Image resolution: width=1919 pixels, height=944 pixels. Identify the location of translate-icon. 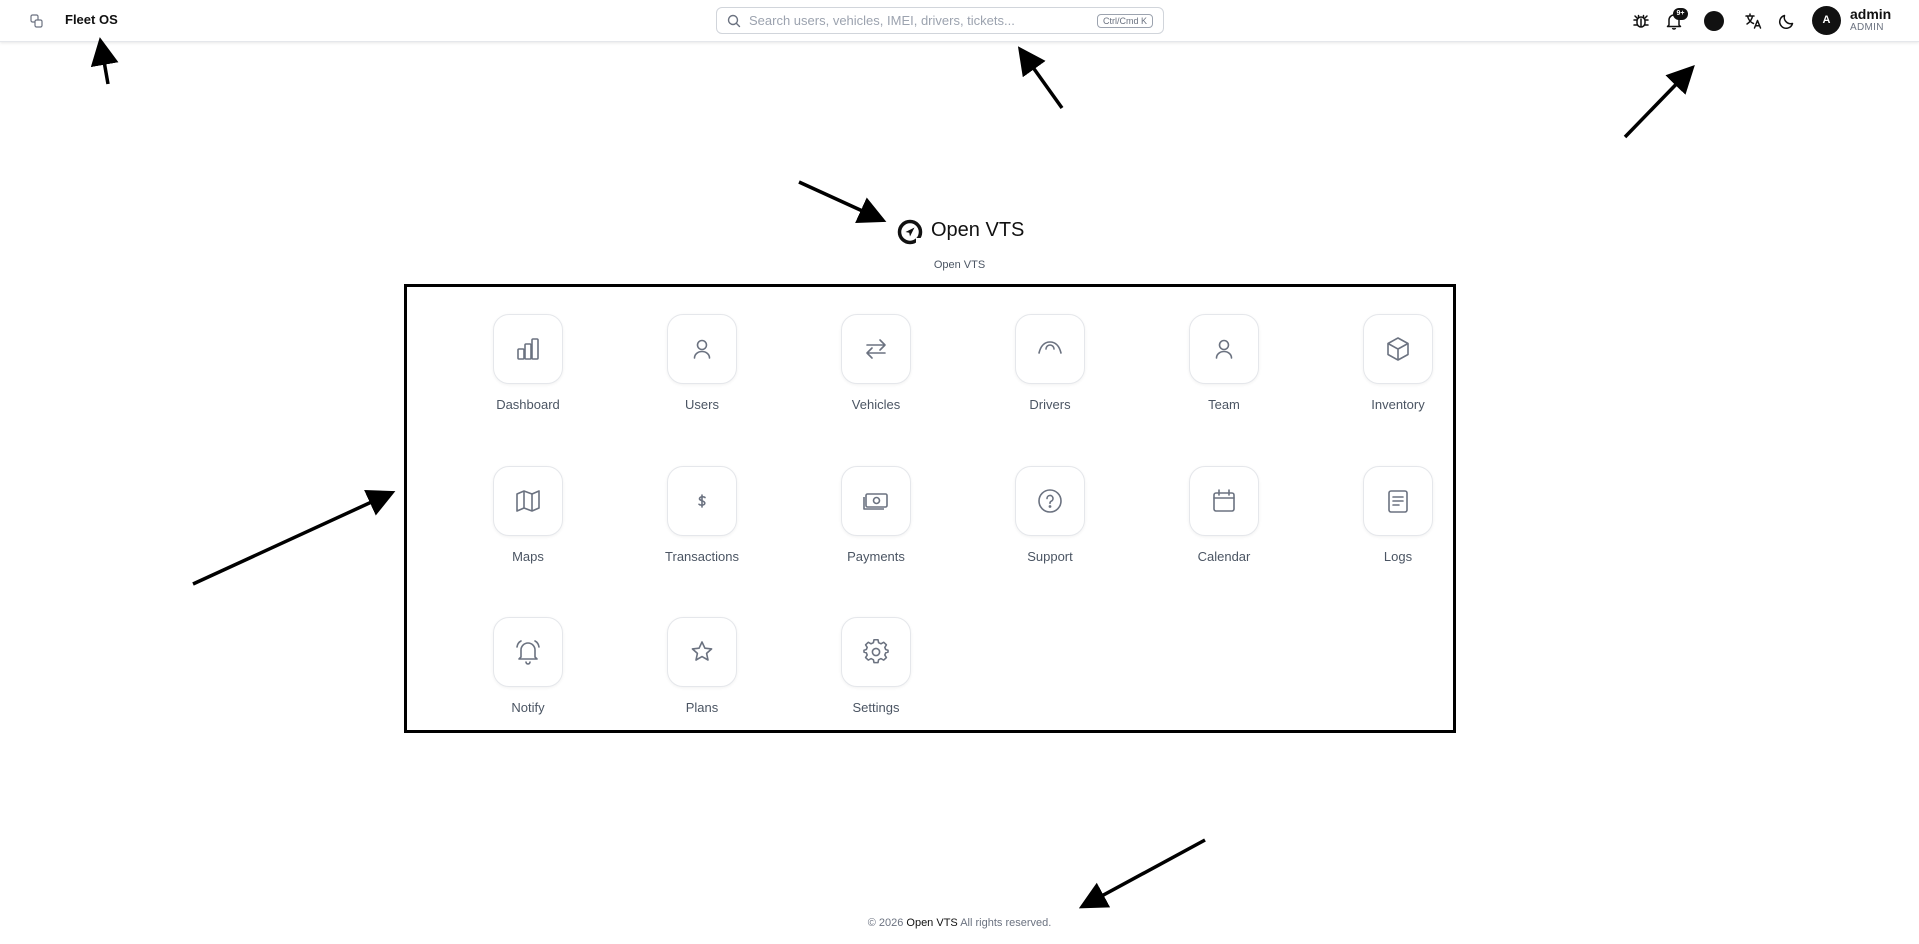
(1754, 21).